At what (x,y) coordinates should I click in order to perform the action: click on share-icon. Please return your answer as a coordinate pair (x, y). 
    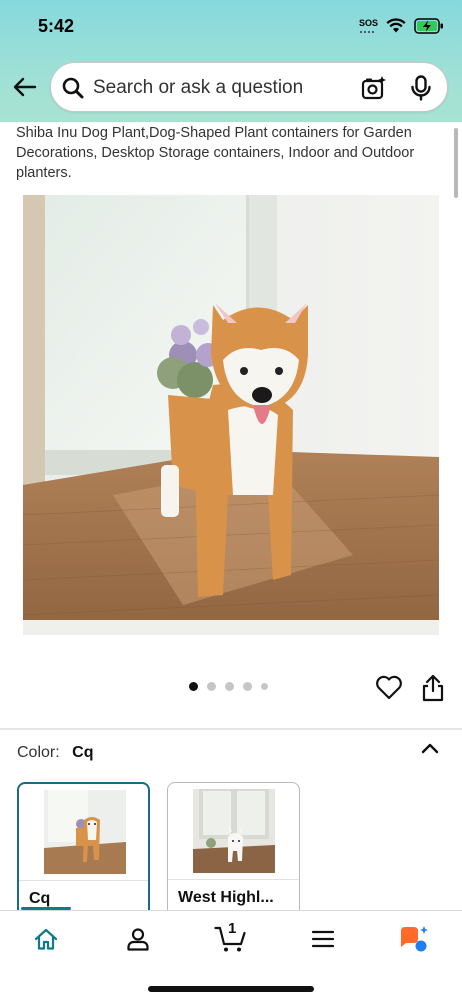
    Looking at the image, I should click on (433, 688).